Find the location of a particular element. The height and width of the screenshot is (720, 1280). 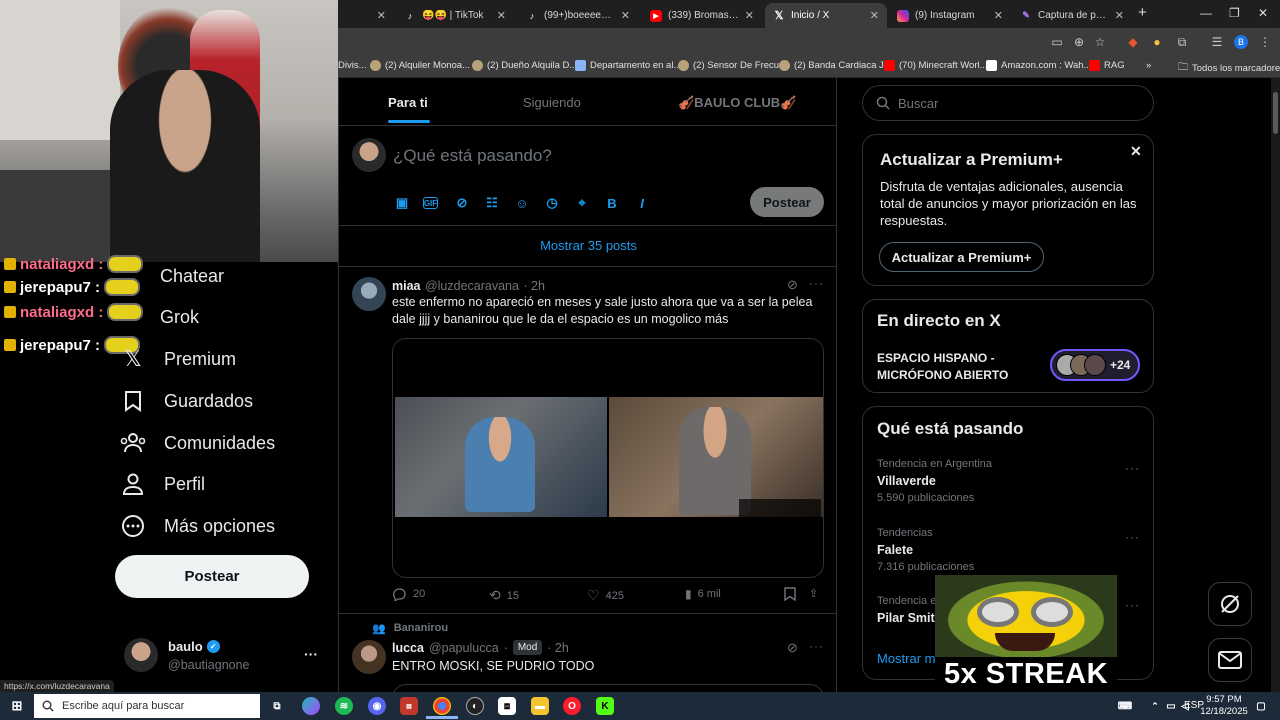

nav-item-guardados: Guardados is located at coordinates (186, 401).